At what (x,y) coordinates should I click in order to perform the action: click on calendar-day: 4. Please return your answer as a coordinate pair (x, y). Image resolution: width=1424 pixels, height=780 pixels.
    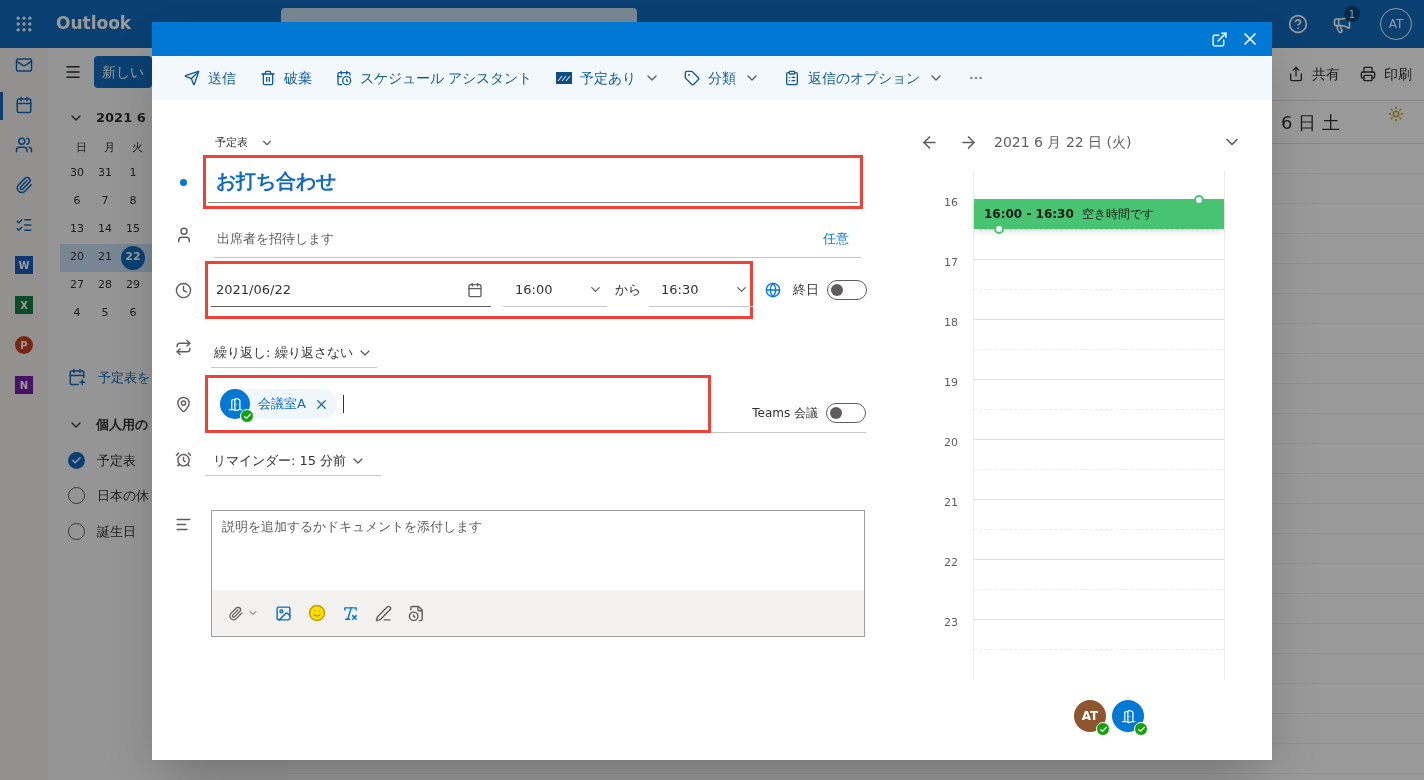
    Looking at the image, I should click on (77, 313).